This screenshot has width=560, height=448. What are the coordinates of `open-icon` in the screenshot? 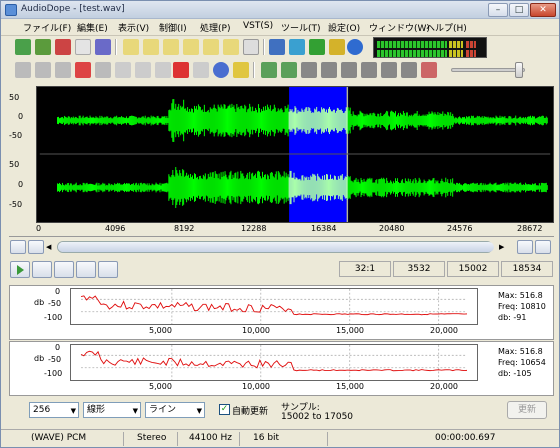 It's located at (43, 47).